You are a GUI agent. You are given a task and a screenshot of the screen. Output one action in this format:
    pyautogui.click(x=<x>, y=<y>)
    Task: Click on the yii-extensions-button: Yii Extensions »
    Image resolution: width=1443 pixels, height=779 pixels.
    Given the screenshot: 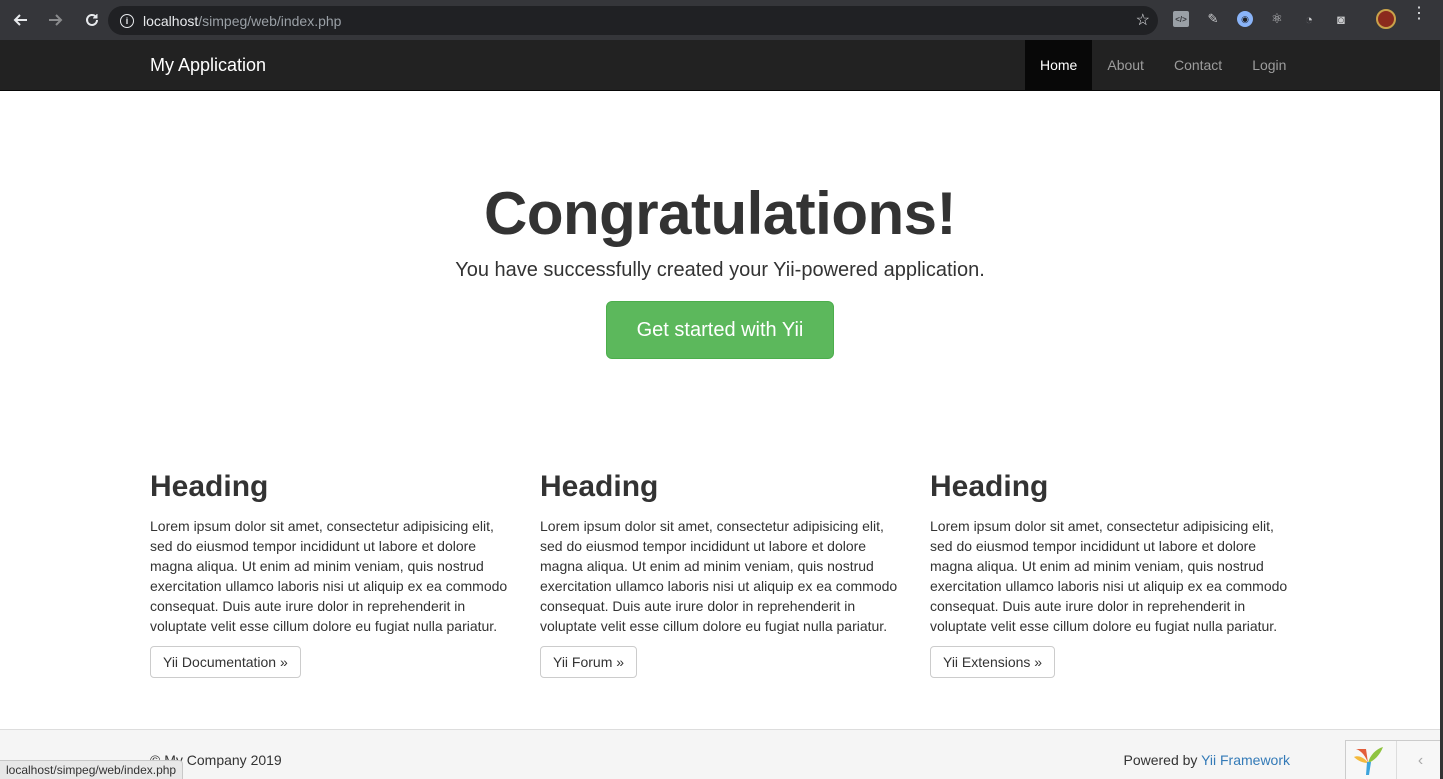 What is the action you would take?
    pyautogui.click(x=993, y=662)
    